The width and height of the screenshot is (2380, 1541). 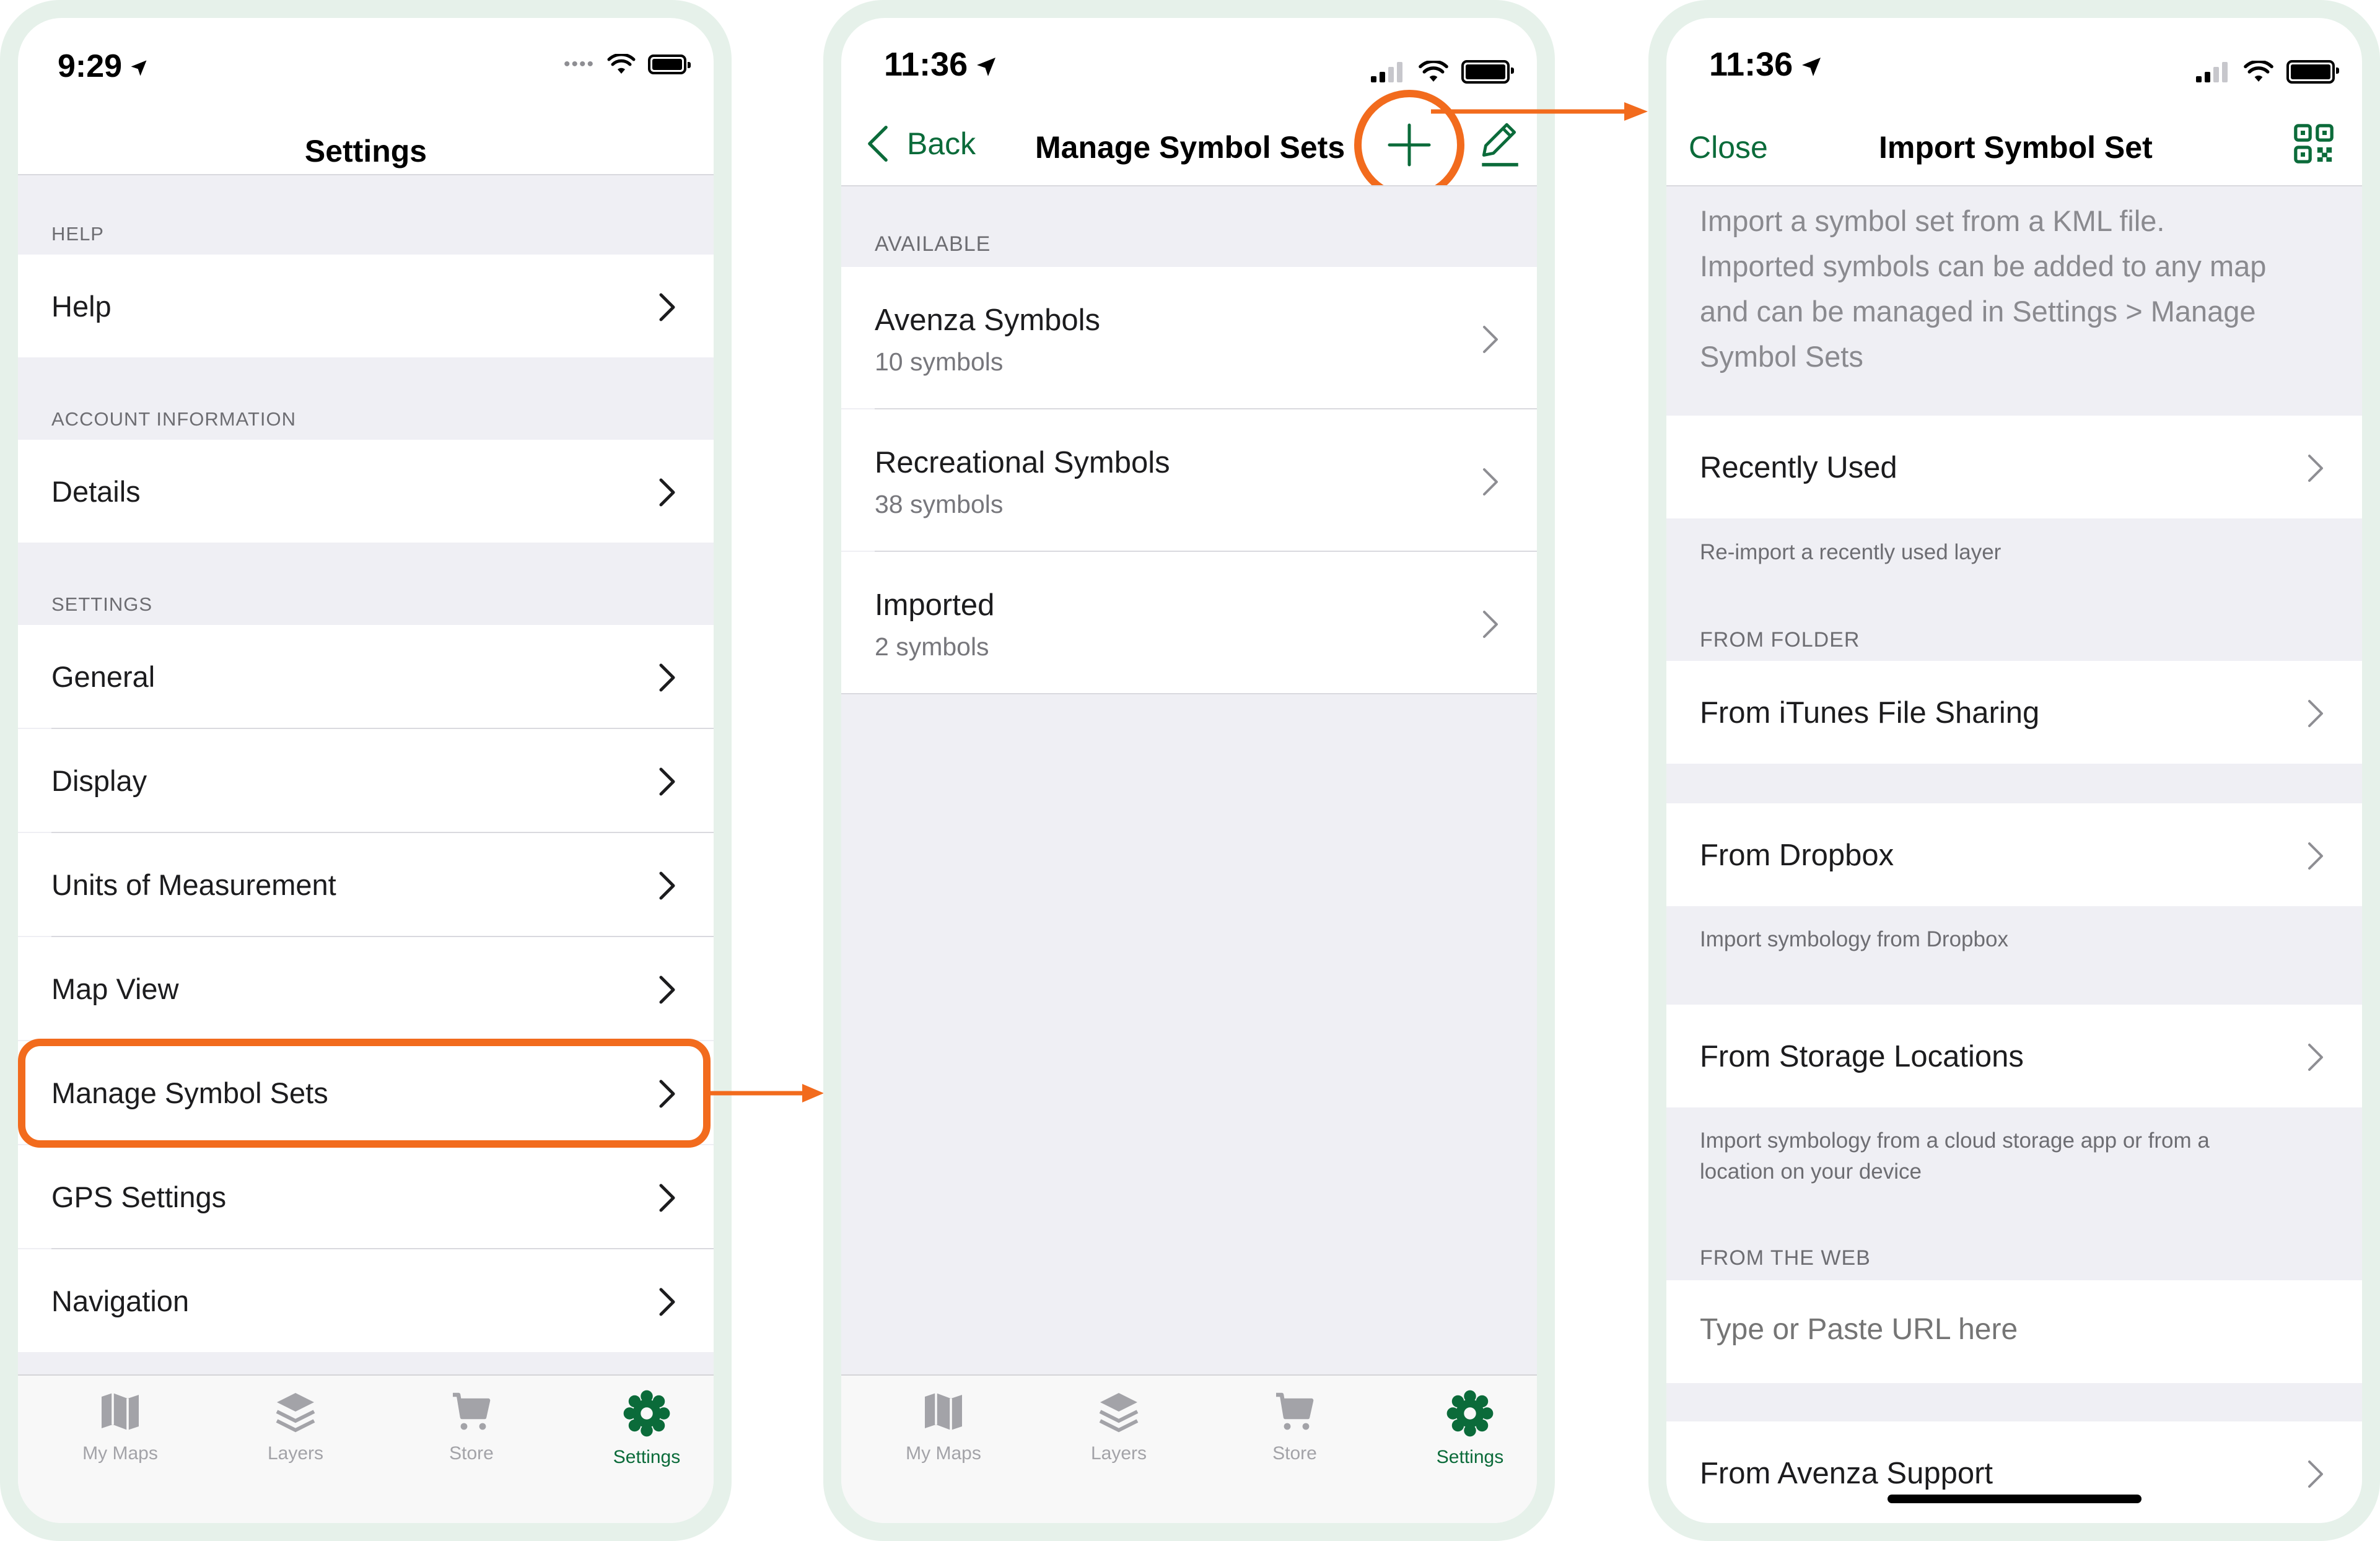 I want to click on general-row: General, so click(x=366, y=677).